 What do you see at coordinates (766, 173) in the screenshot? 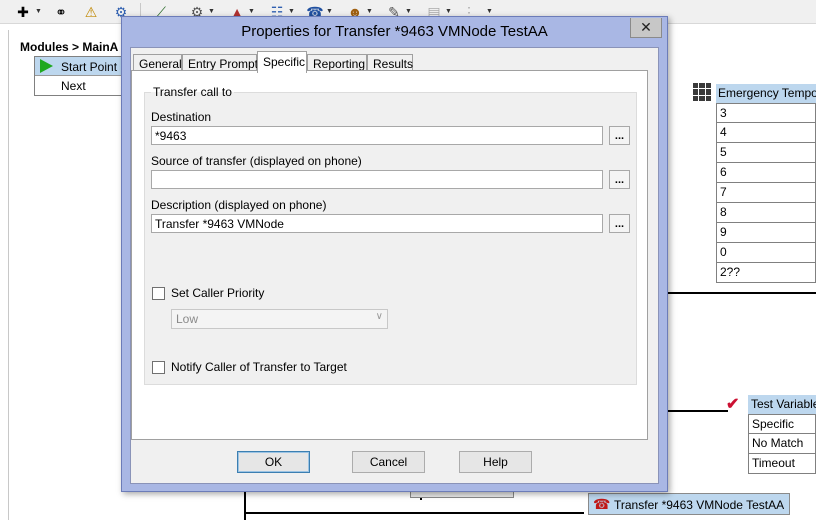
I see `list-item: 6` at bounding box center [766, 173].